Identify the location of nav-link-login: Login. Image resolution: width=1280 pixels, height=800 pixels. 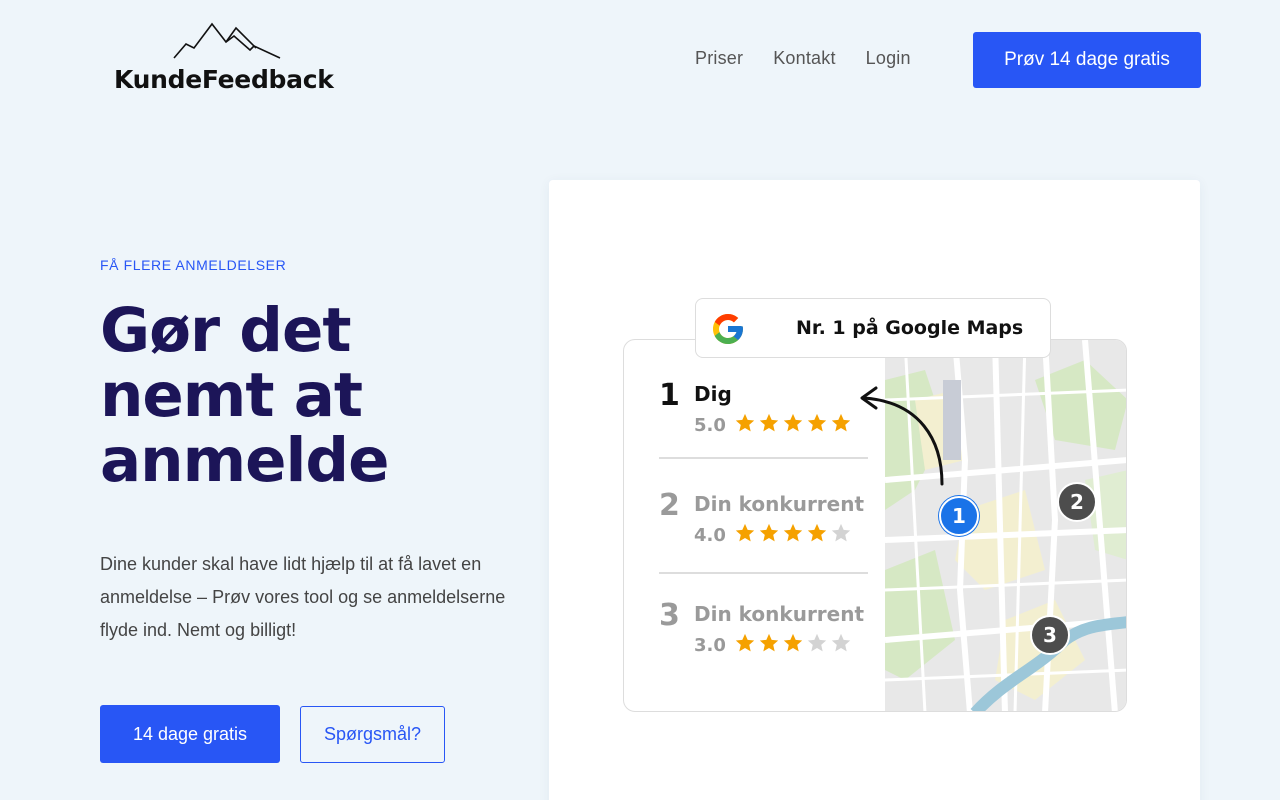
(888, 58).